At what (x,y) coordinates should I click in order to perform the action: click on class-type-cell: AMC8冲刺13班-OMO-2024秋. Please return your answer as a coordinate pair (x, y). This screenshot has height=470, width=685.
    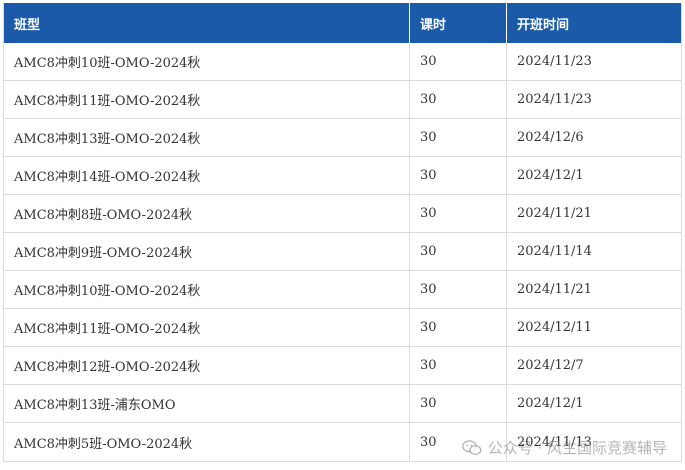
    Looking at the image, I should click on (207, 137).